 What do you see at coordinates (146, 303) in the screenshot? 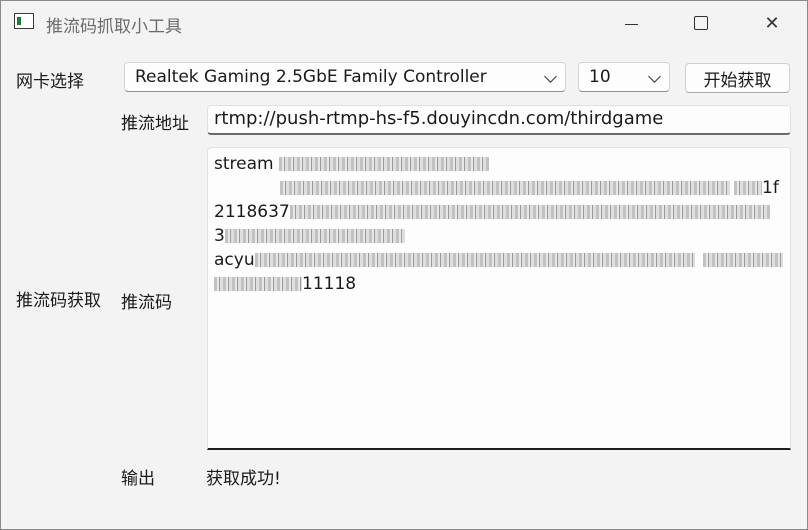
I see `code-label: 推流码` at bounding box center [146, 303].